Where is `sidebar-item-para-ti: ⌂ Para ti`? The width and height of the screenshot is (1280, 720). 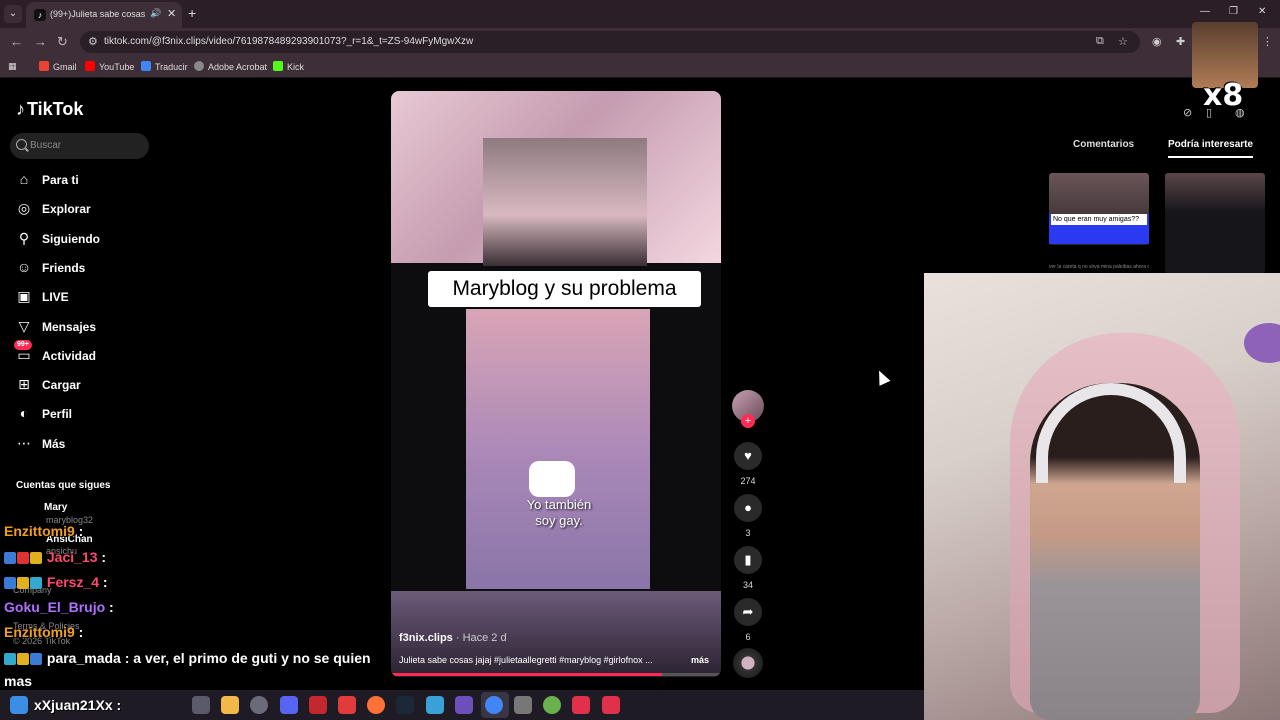 sidebar-item-para-ti: ⌂ Para ti is located at coordinates (84, 181).